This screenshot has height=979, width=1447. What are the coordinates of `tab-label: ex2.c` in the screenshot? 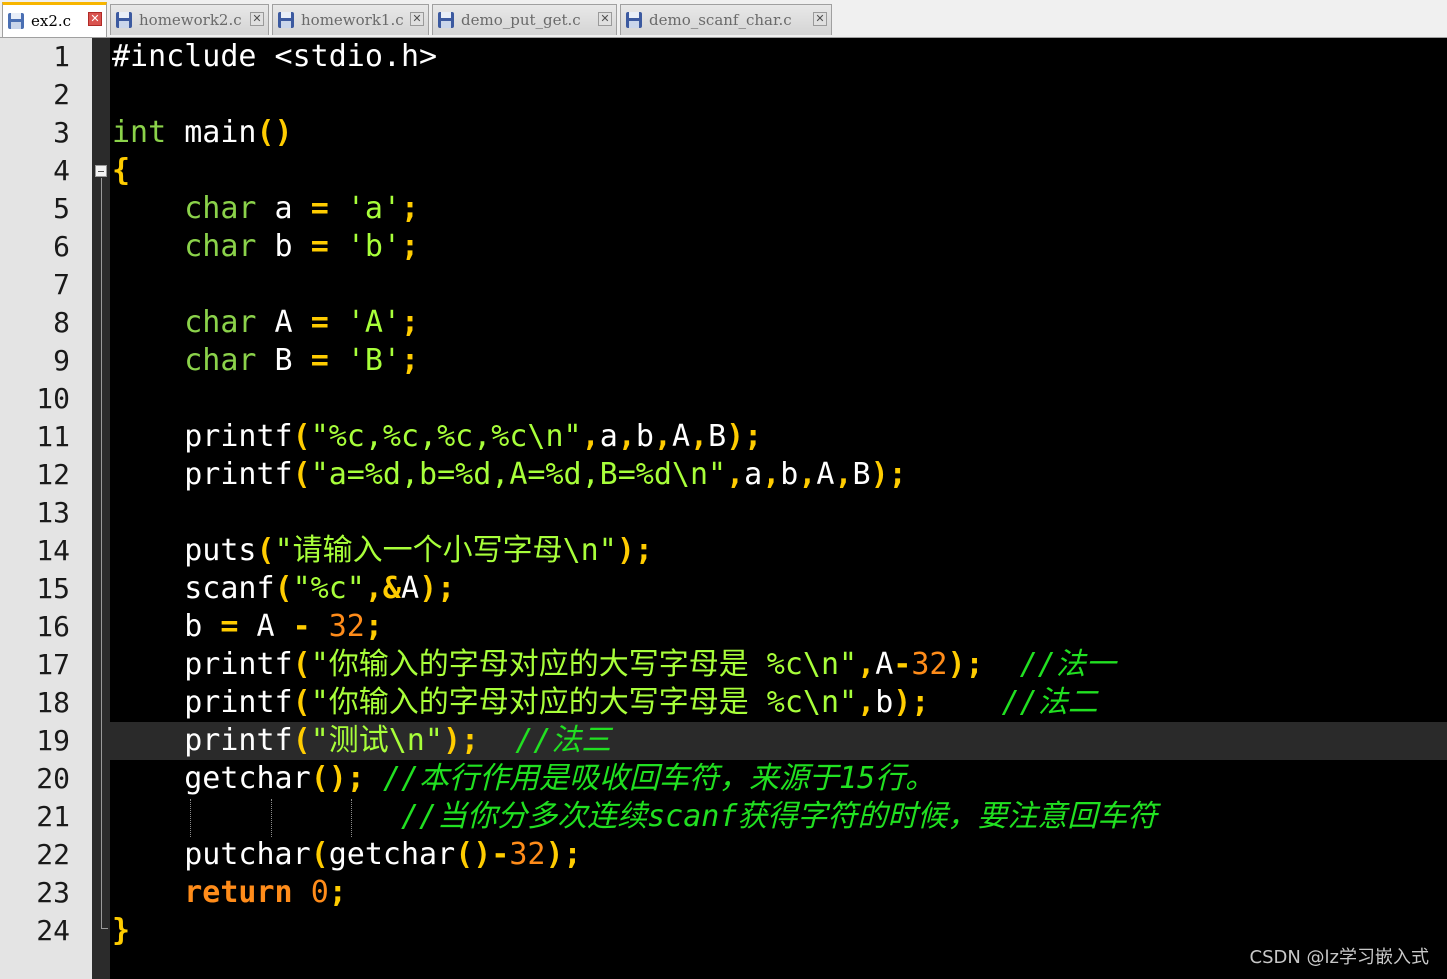 It's located at (51, 21).